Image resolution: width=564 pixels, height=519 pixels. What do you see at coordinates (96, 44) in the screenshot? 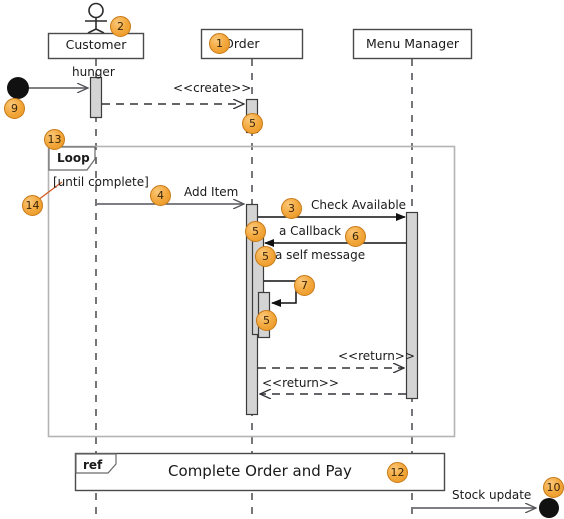
I see `participant-label-customer: Customer` at bounding box center [96, 44].